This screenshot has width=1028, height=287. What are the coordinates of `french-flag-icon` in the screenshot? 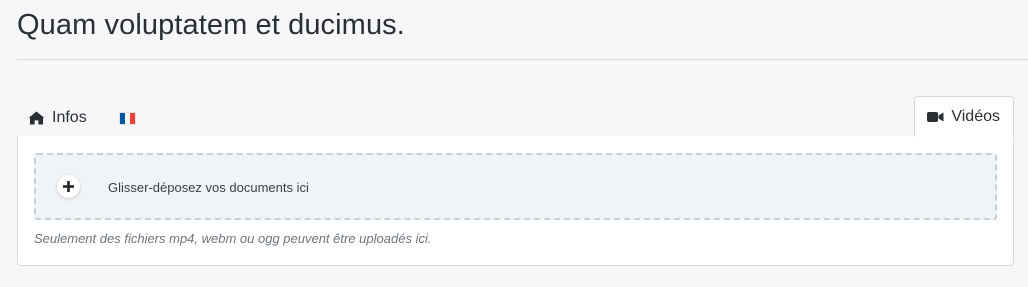 It's located at (127, 118).